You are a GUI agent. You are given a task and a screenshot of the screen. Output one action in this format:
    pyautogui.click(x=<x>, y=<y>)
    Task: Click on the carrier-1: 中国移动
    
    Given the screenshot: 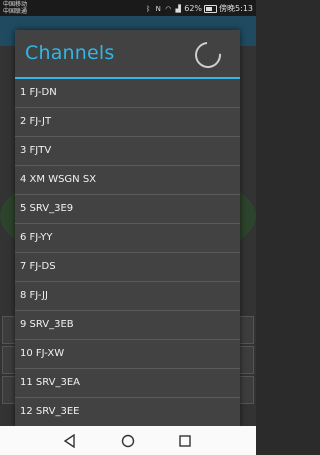 What is the action you would take?
    pyautogui.click(x=15, y=4)
    